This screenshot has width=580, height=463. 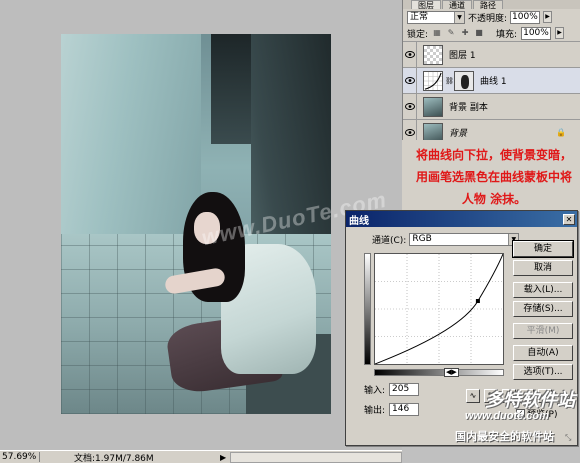 I want to click on input-gradient-bar, so click(x=439, y=372).